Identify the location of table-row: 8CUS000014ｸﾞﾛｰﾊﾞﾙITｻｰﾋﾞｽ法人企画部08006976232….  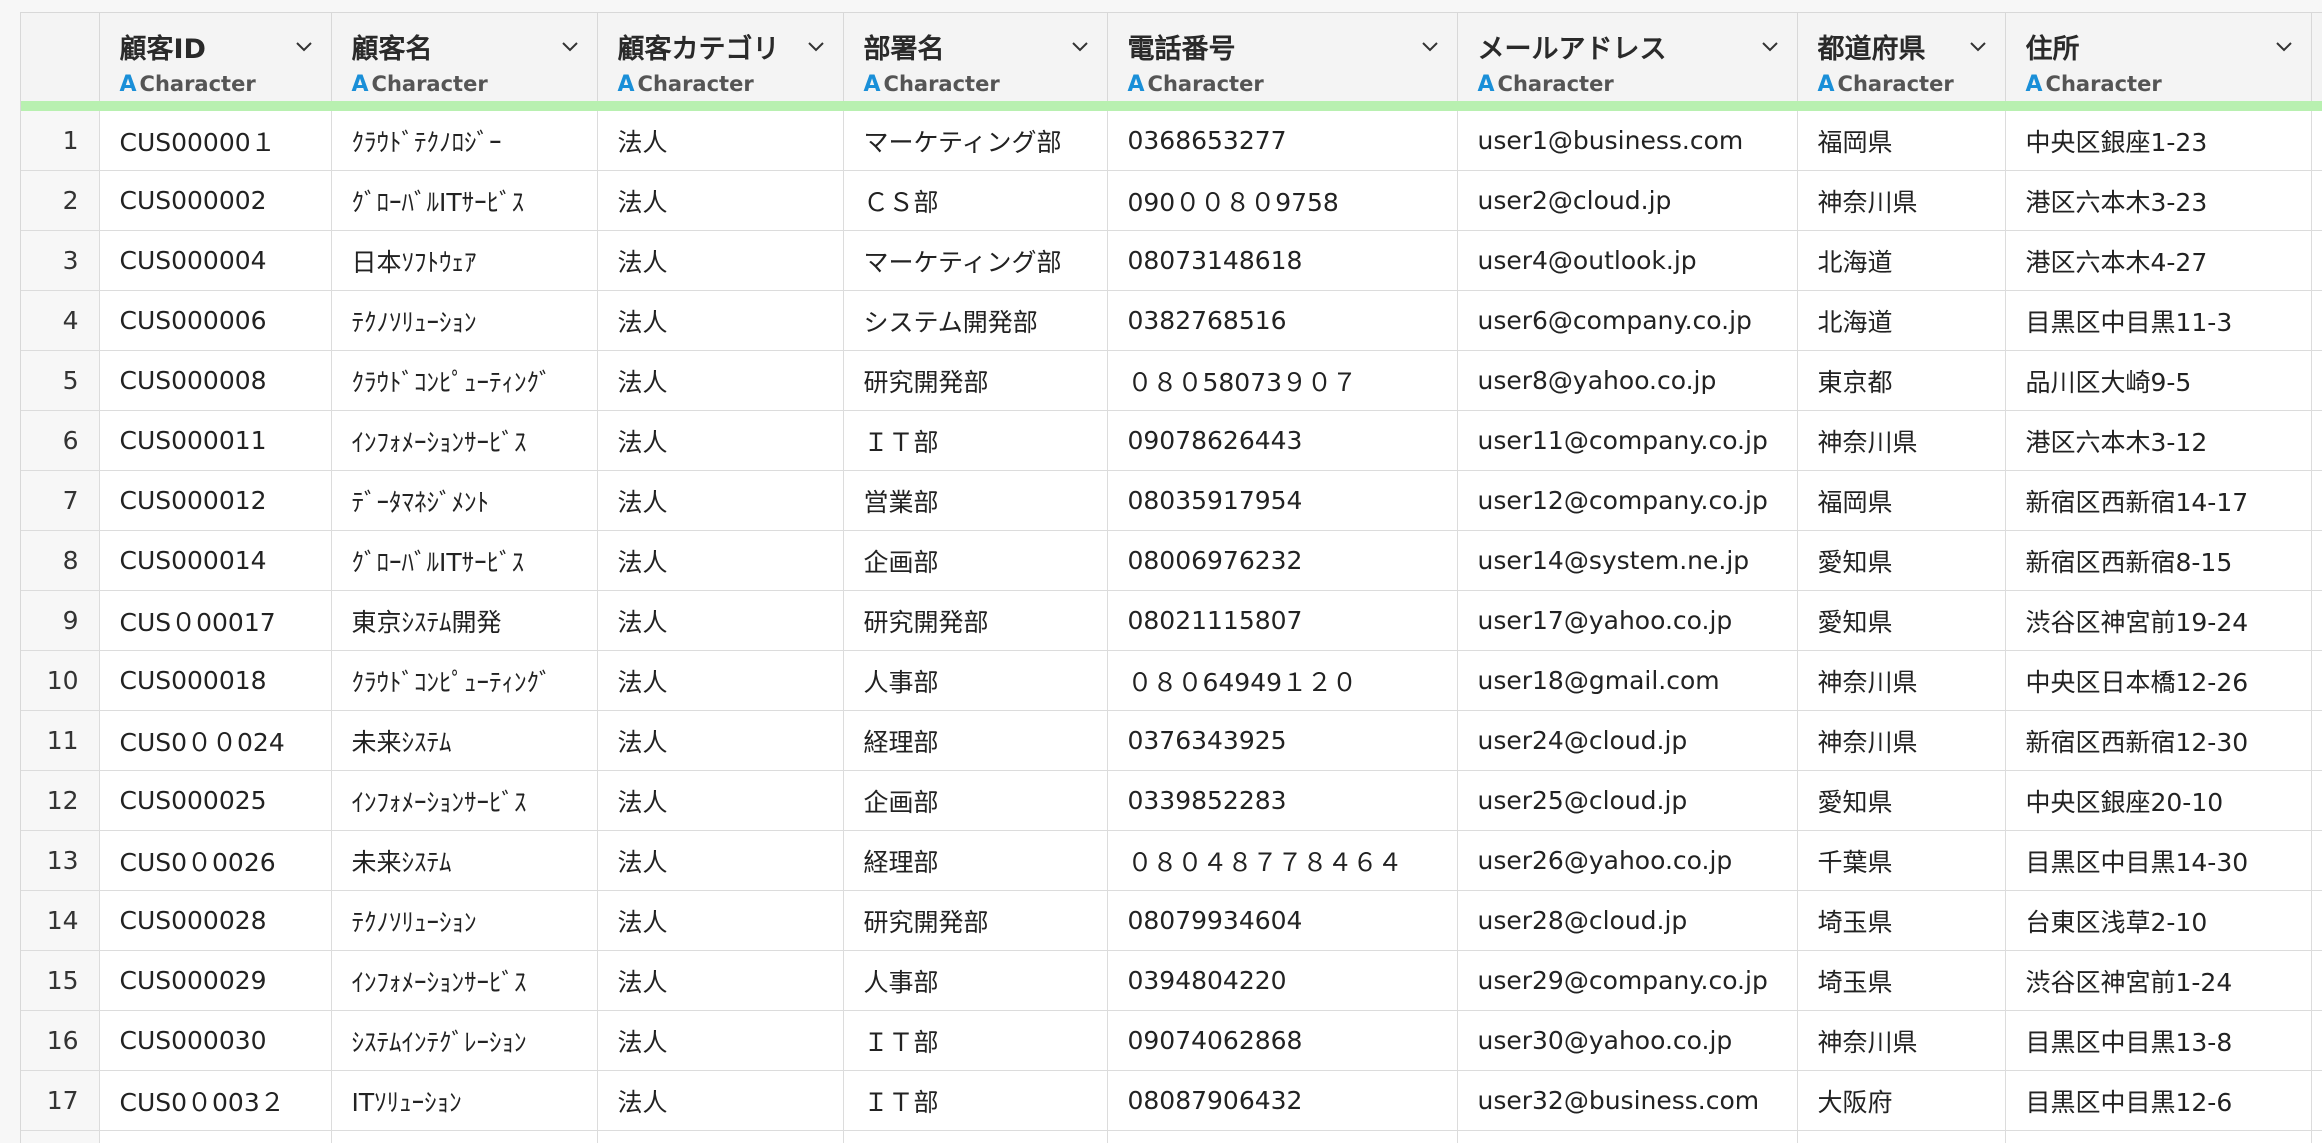
(1171, 561).